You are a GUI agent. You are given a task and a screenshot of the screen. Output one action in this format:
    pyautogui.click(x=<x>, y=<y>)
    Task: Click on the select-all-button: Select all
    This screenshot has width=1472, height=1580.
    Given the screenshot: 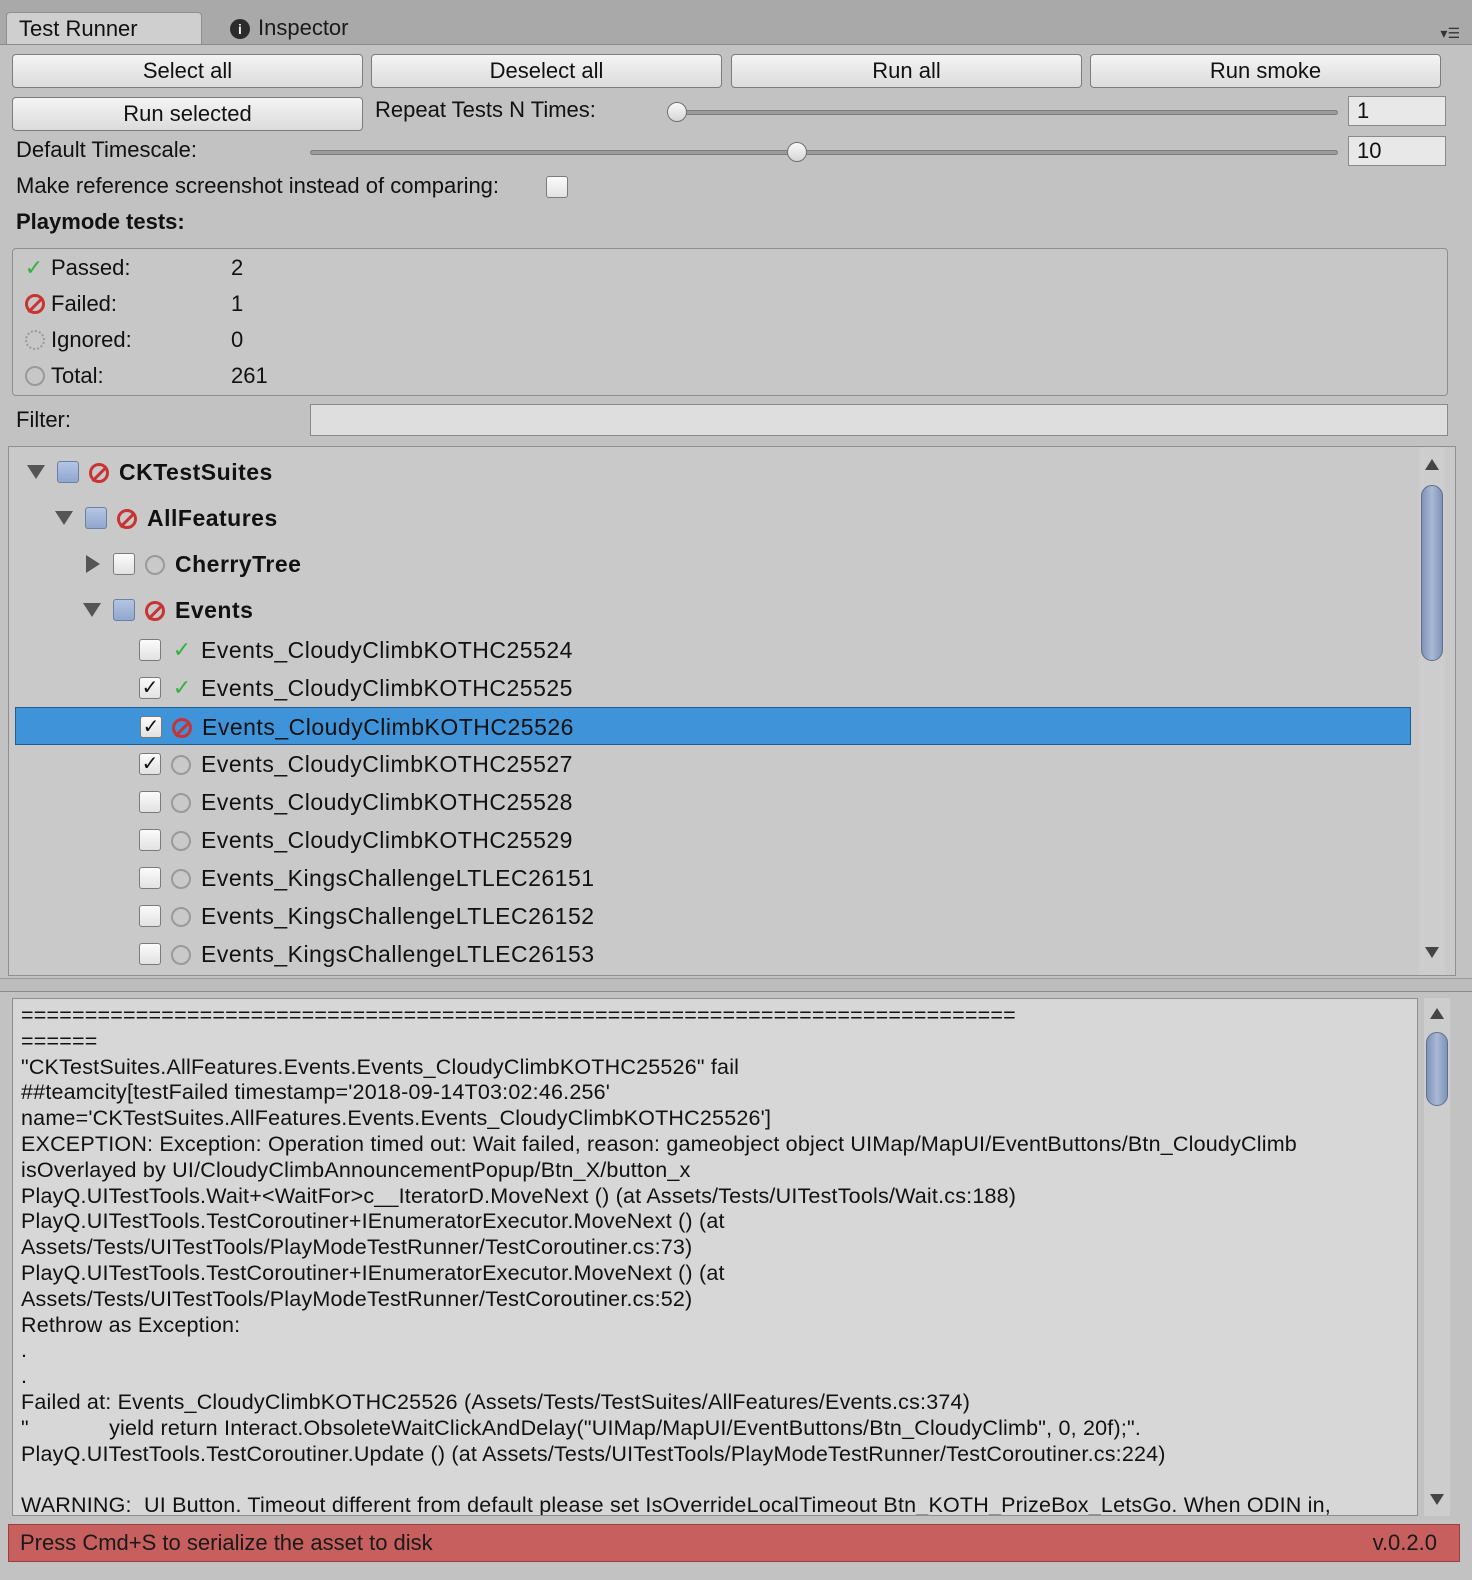 What is the action you would take?
    pyautogui.click(x=187, y=71)
    